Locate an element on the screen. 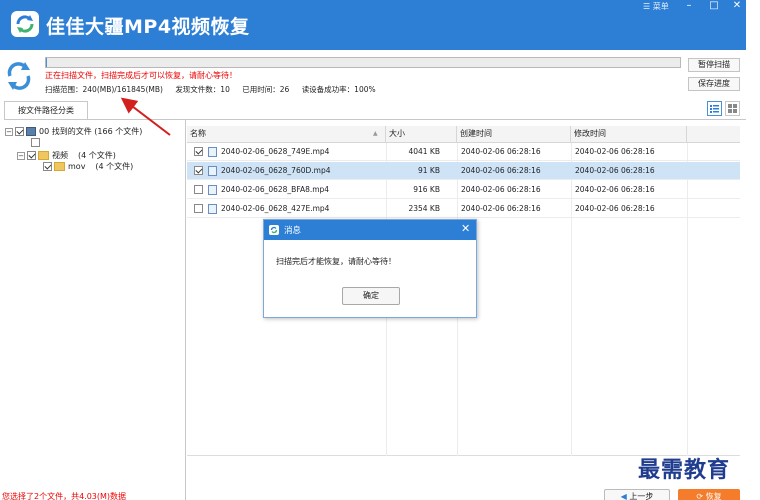  recover-button: ⟳ 恢复 is located at coordinates (709, 494).